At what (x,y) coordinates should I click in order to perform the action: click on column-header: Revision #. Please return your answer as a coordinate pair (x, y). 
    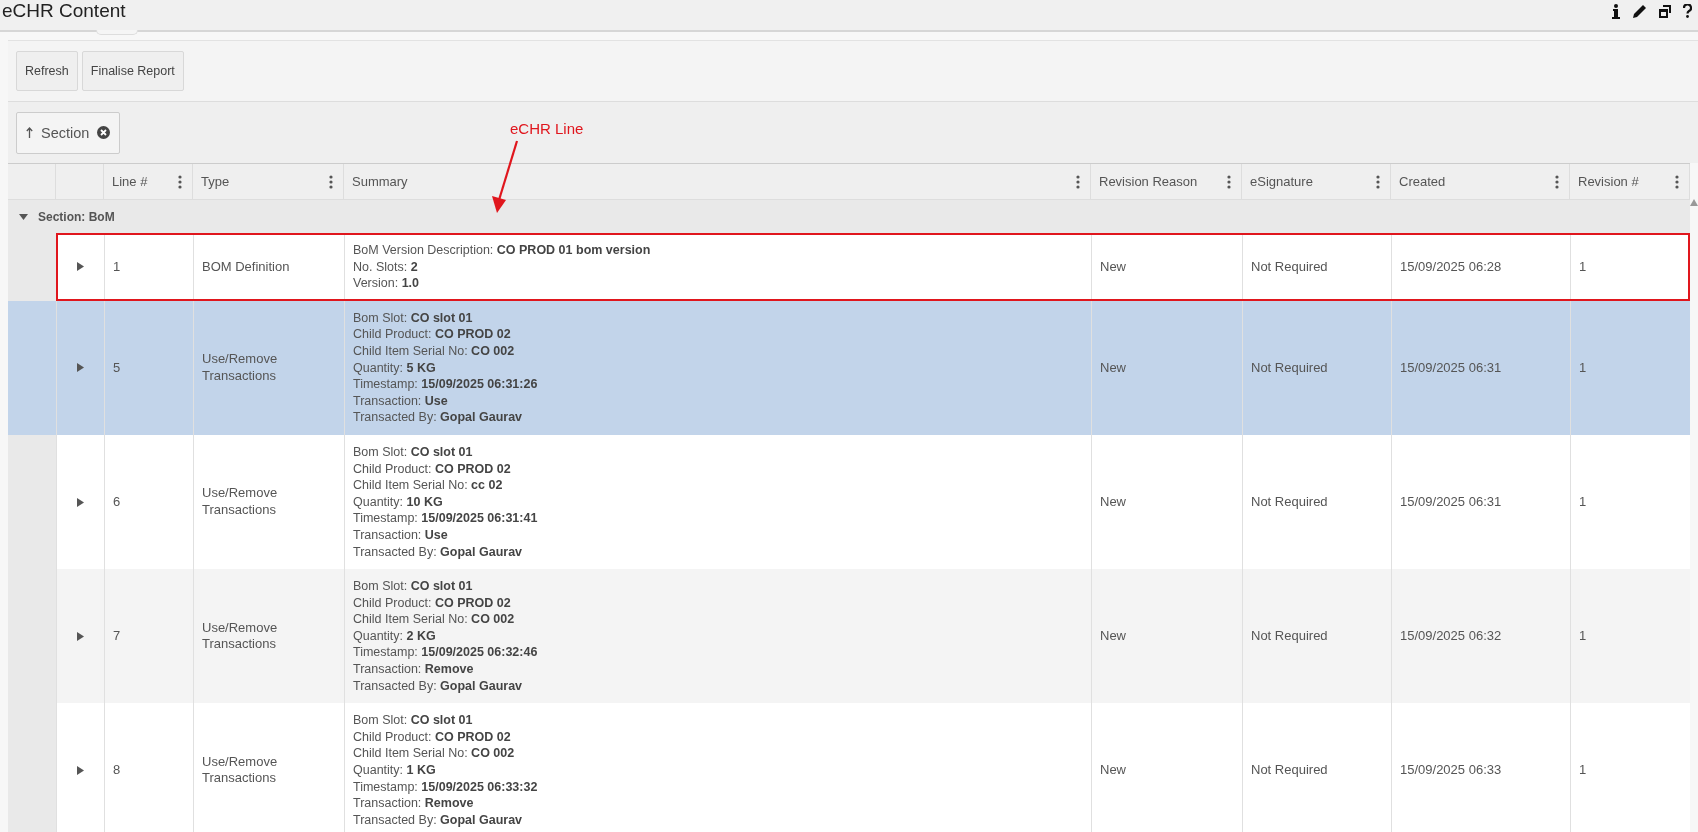
    Looking at the image, I should click on (1608, 181).